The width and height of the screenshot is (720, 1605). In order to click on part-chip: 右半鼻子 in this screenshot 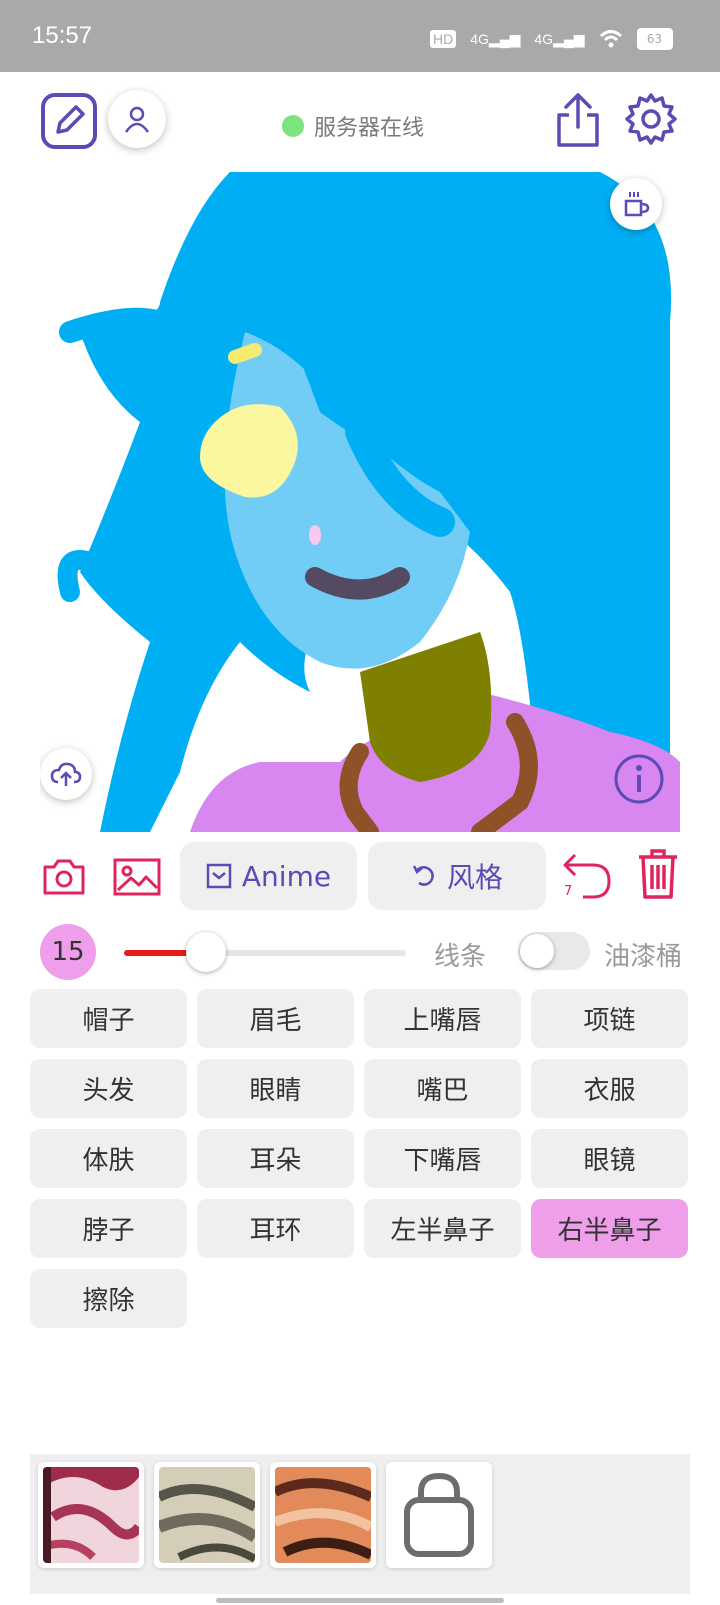, I will do `click(609, 1228)`.